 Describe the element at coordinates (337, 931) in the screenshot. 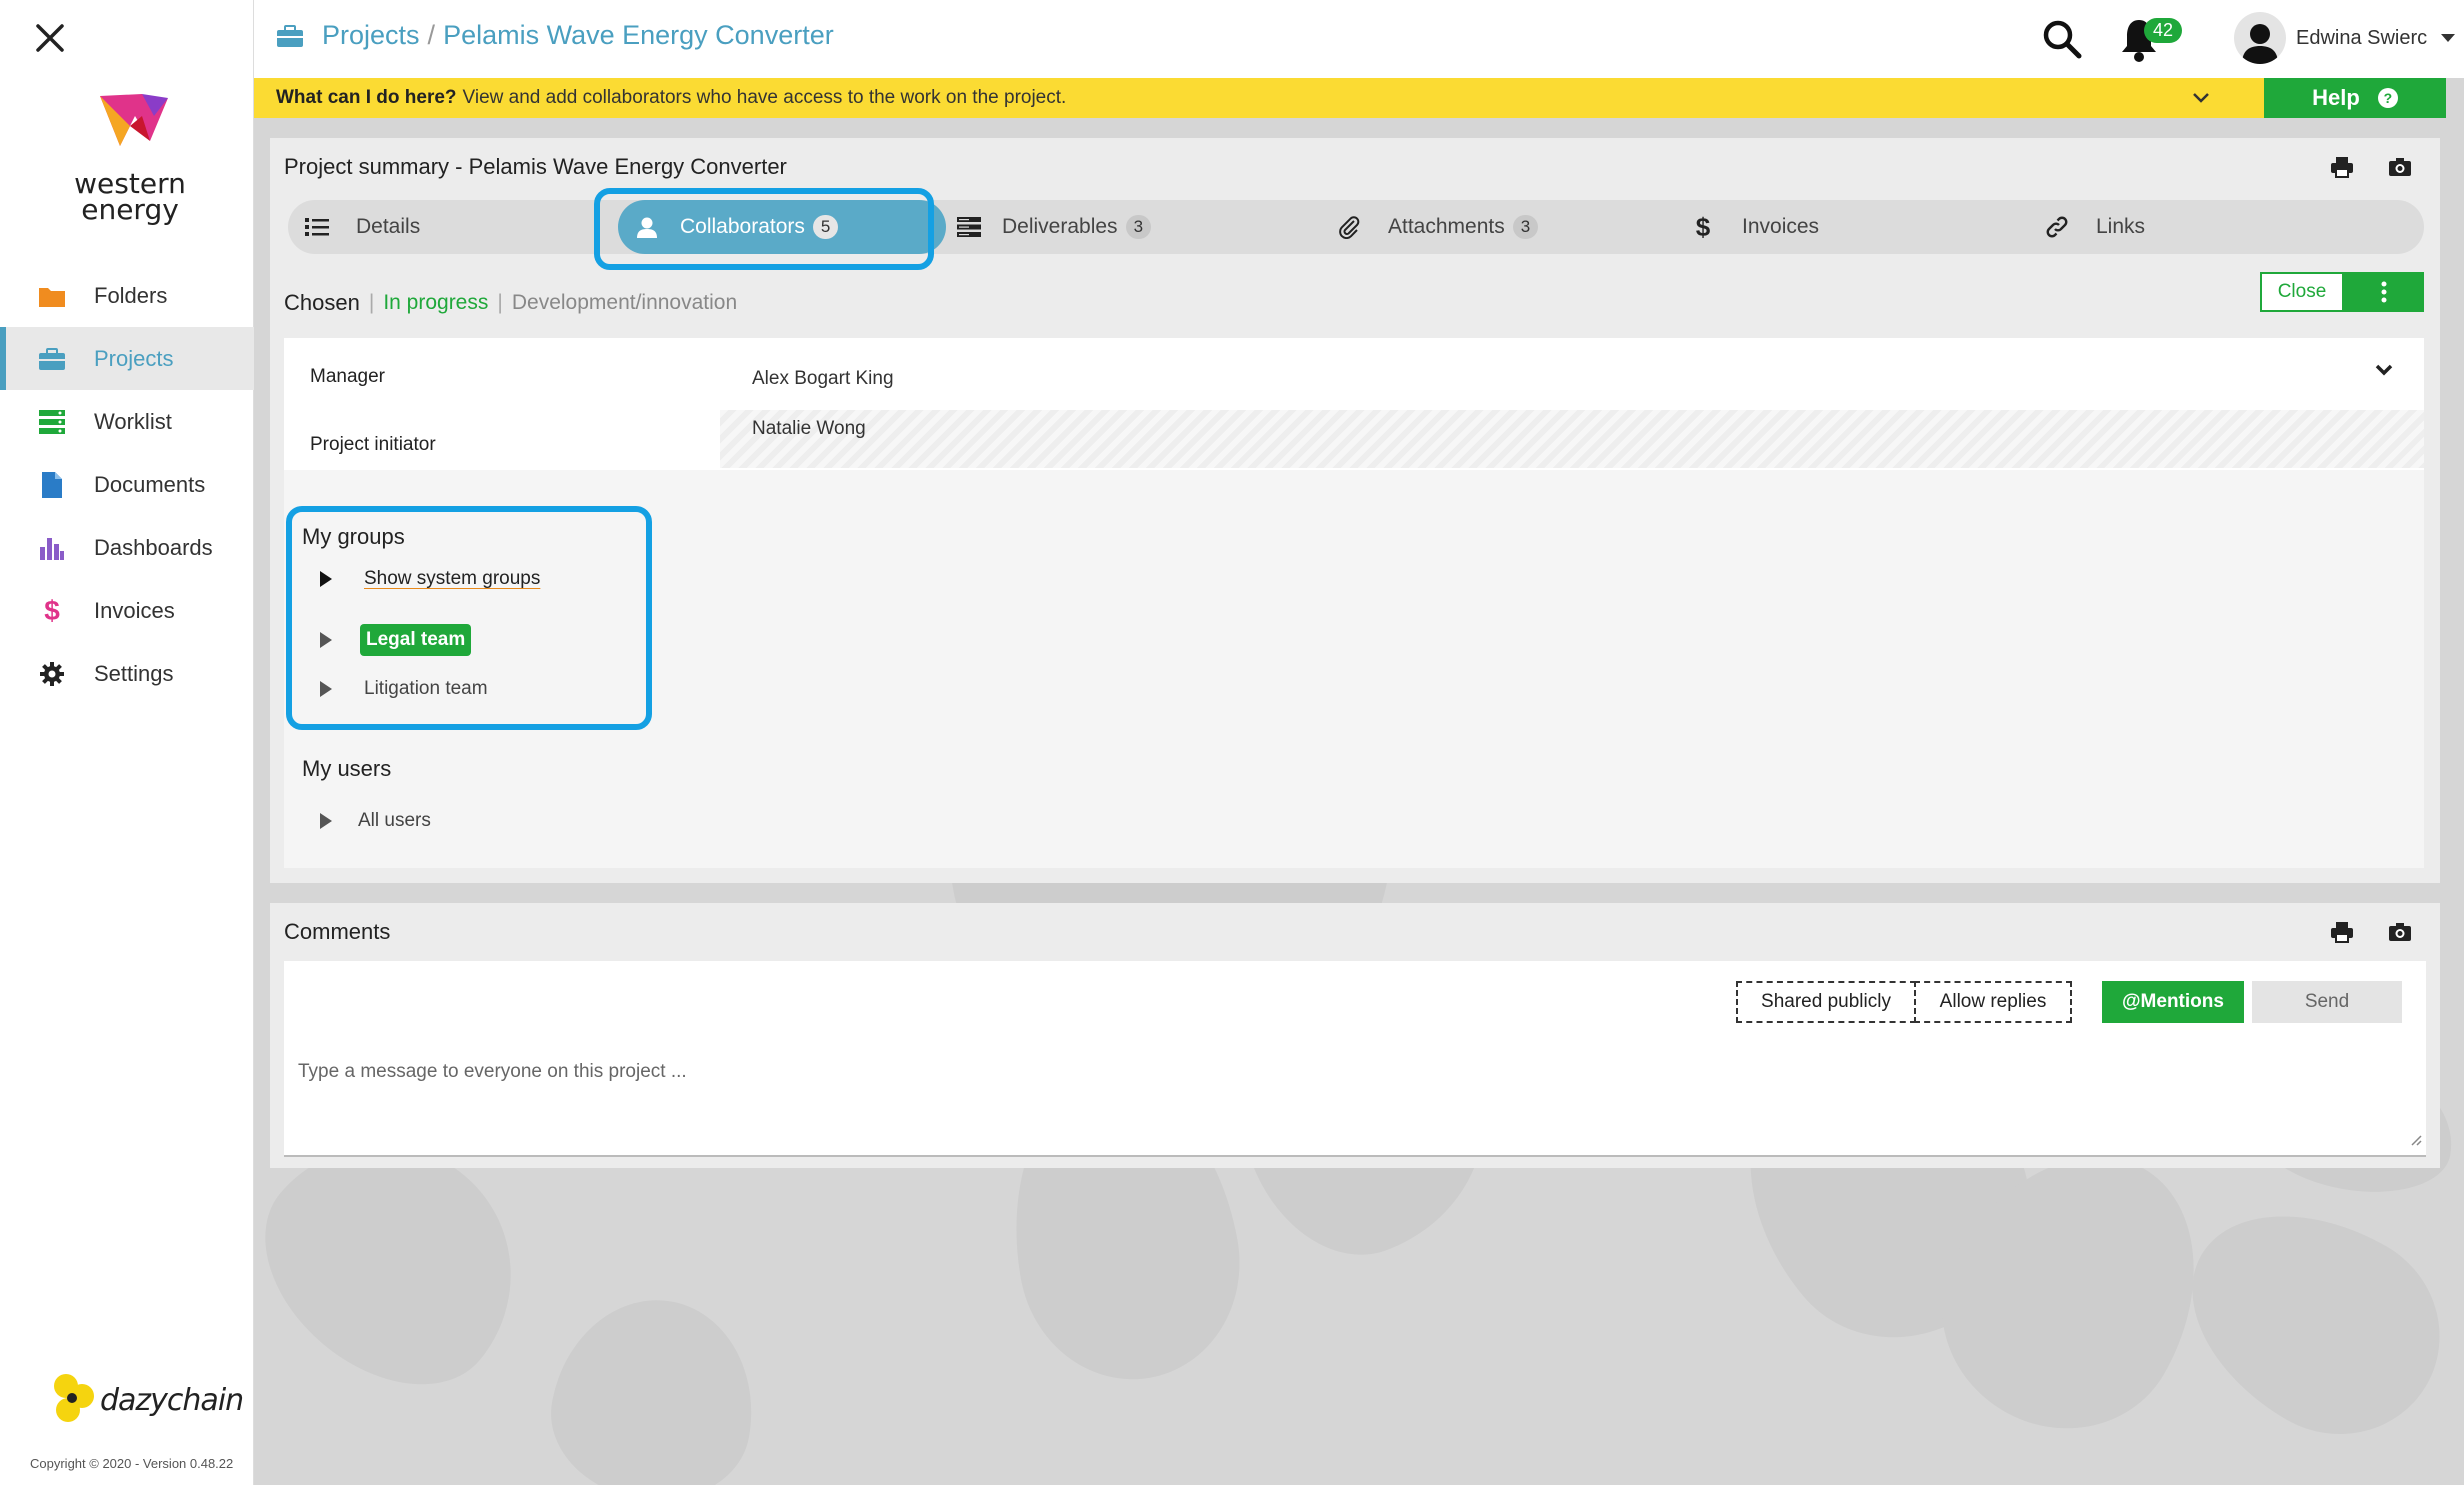

I see `comments-title: Comments` at that location.